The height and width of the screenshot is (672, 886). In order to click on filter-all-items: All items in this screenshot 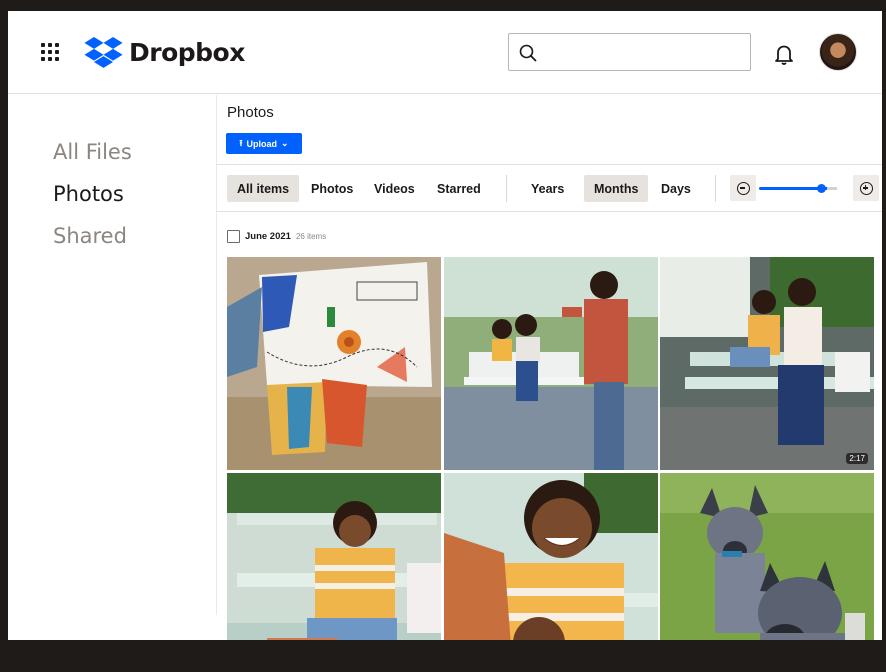, I will do `click(263, 188)`.